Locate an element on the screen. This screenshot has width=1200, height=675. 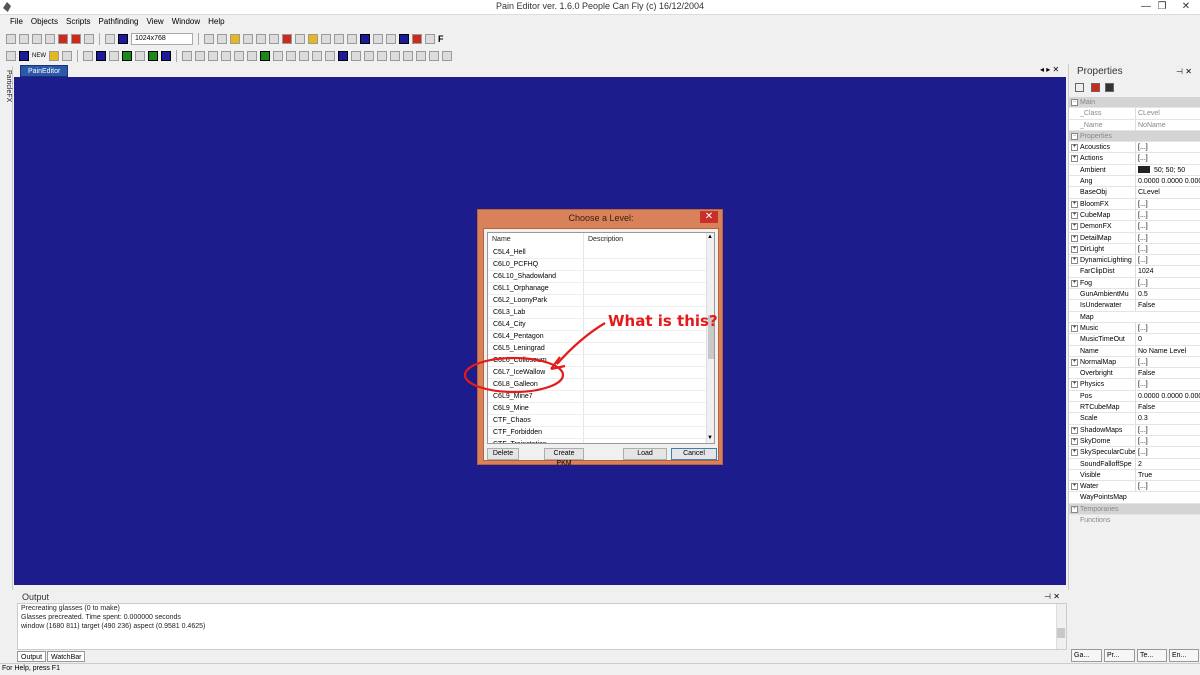
property-row: + ShadowMaps [...] is located at coordinates (1134, 430).